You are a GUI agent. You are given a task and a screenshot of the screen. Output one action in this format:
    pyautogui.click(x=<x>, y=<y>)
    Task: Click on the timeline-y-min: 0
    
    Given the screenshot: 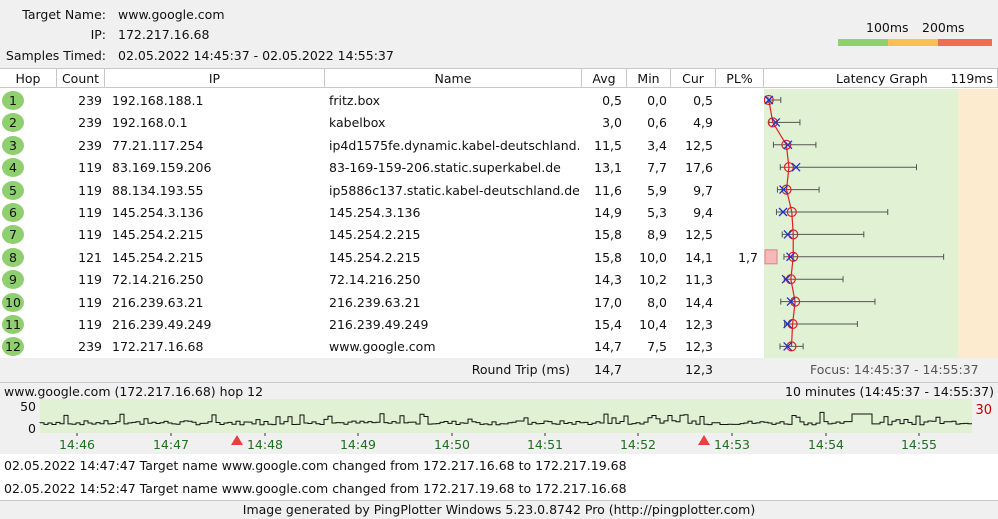 What is the action you would take?
    pyautogui.click(x=32, y=428)
    